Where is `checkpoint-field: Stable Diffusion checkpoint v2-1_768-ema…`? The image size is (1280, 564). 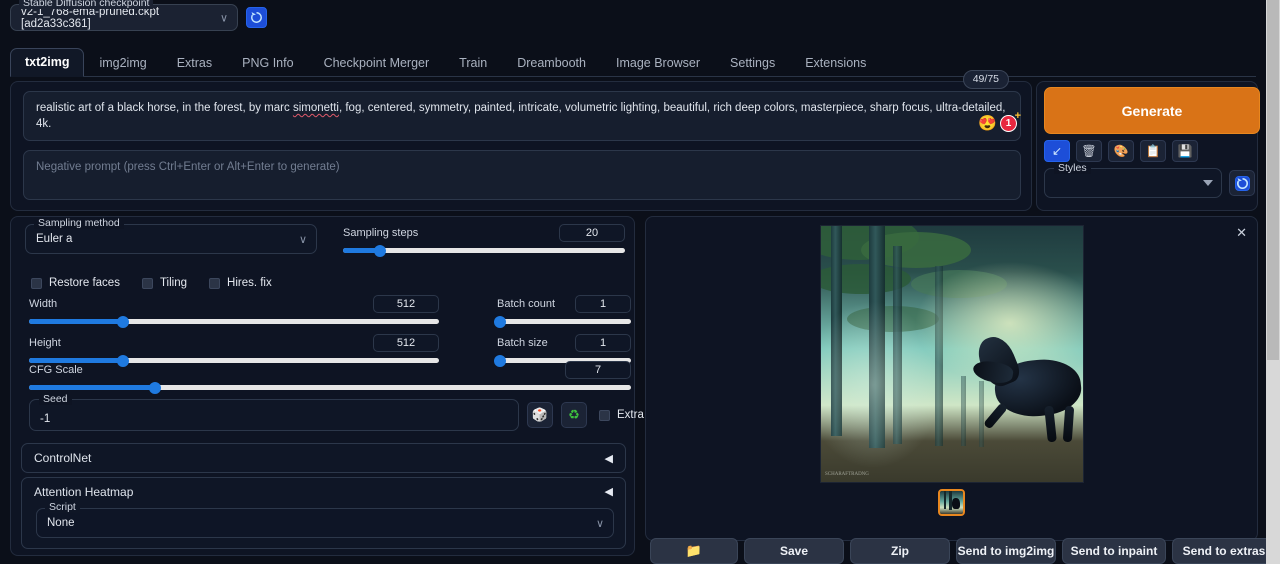
checkpoint-field: Stable Diffusion checkpoint v2-1_768-ema… is located at coordinates (124, 15).